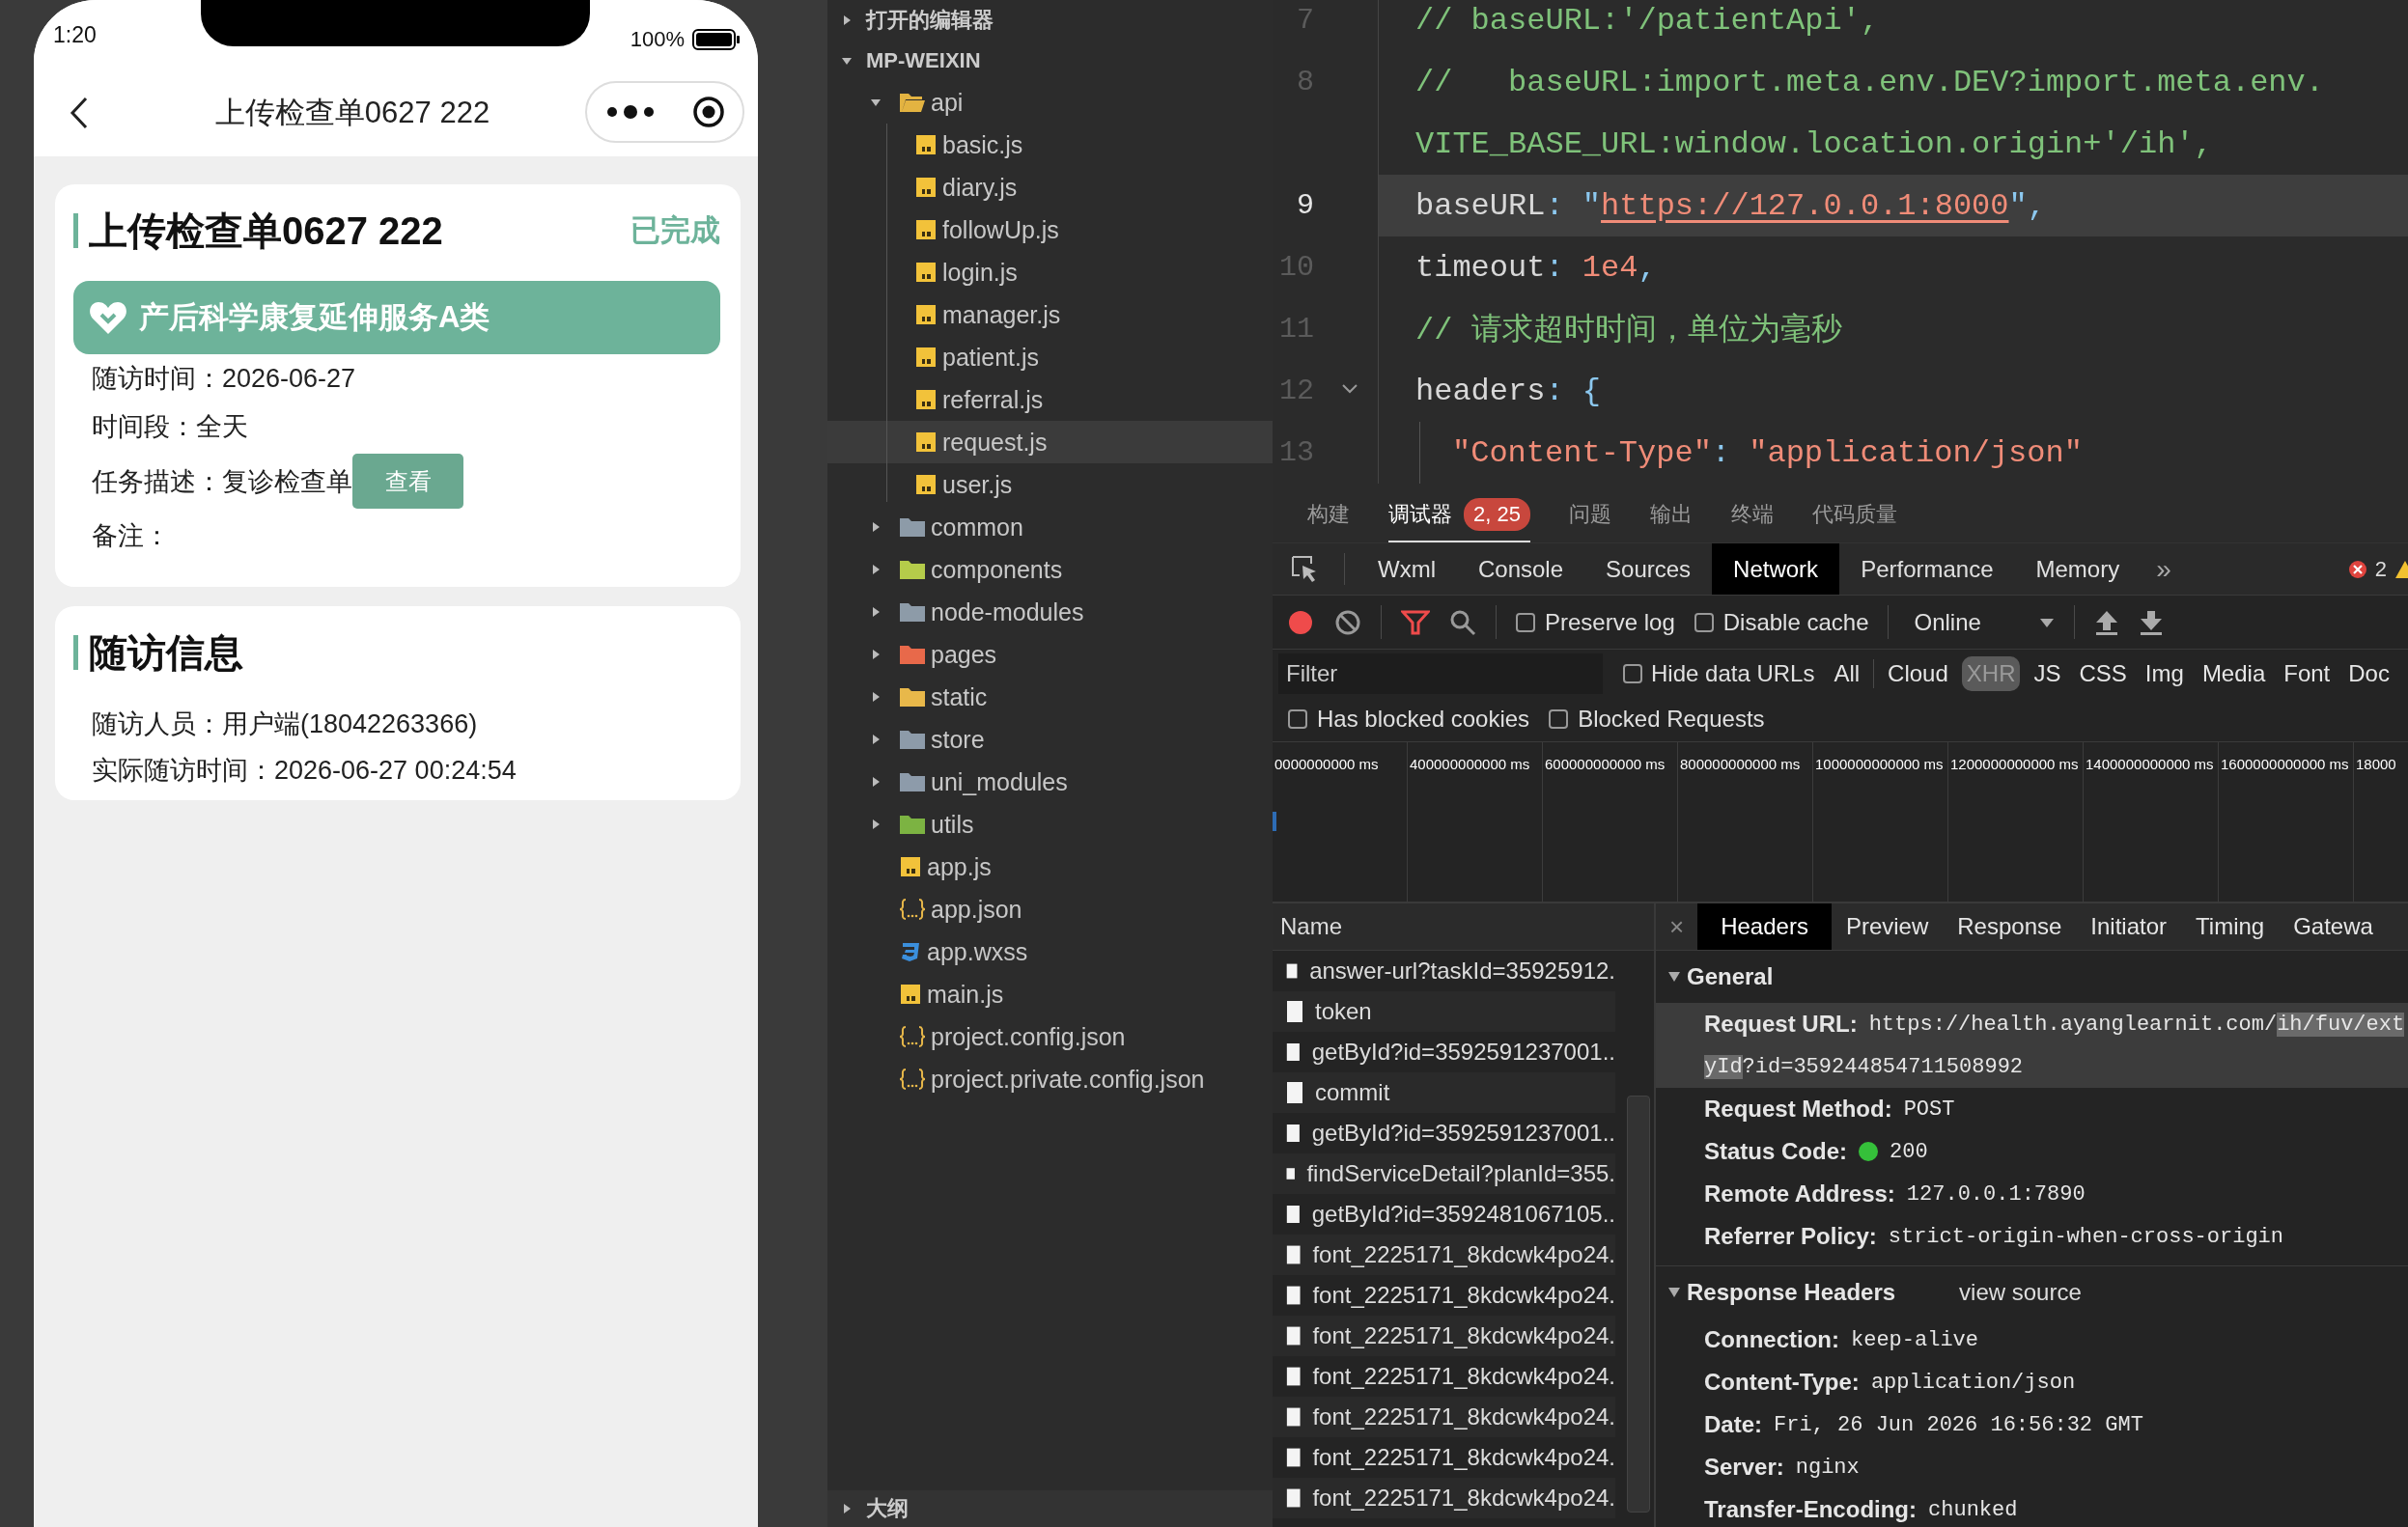 This screenshot has height=1527, width=2408. What do you see at coordinates (1050, 569) in the screenshot?
I see `tree-item: components` at bounding box center [1050, 569].